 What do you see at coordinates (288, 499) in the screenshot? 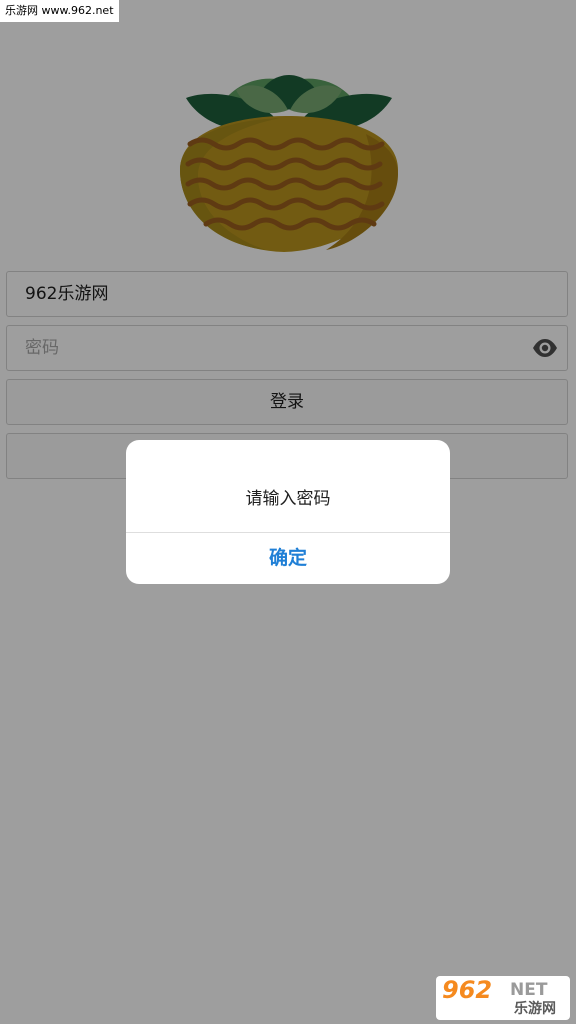
I see `dialog-message: 请输入密码` at bounding box center [288, 499].